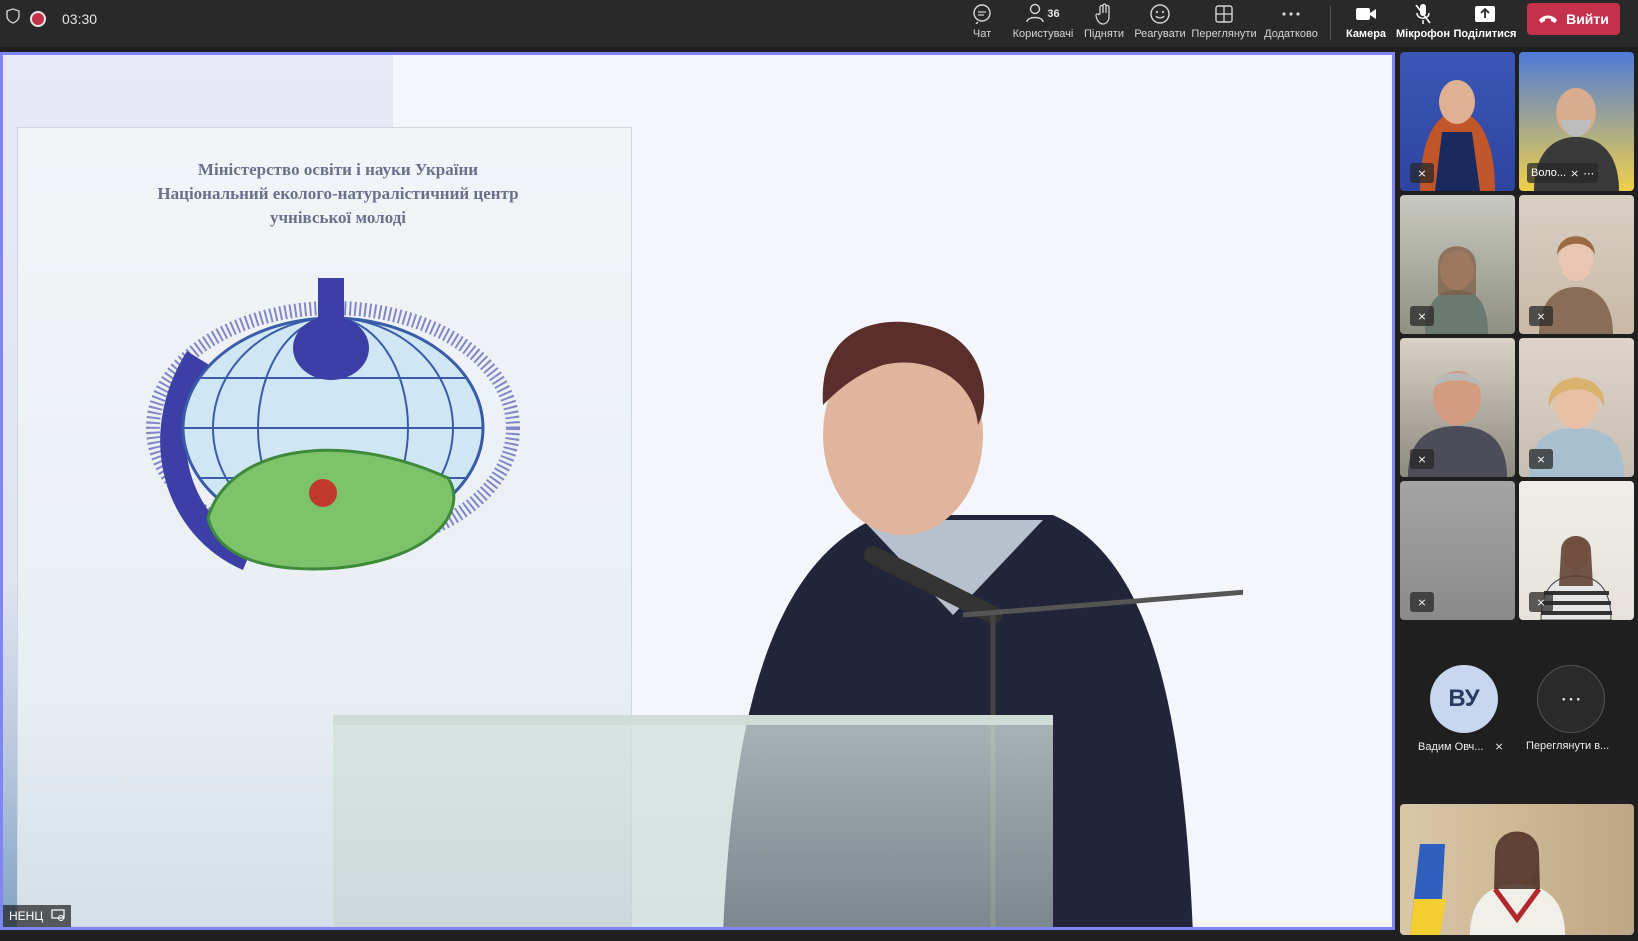 The width and height of the screenshot is (1638, 941). I want to click on chat-label: Чат, so click(982, 34).